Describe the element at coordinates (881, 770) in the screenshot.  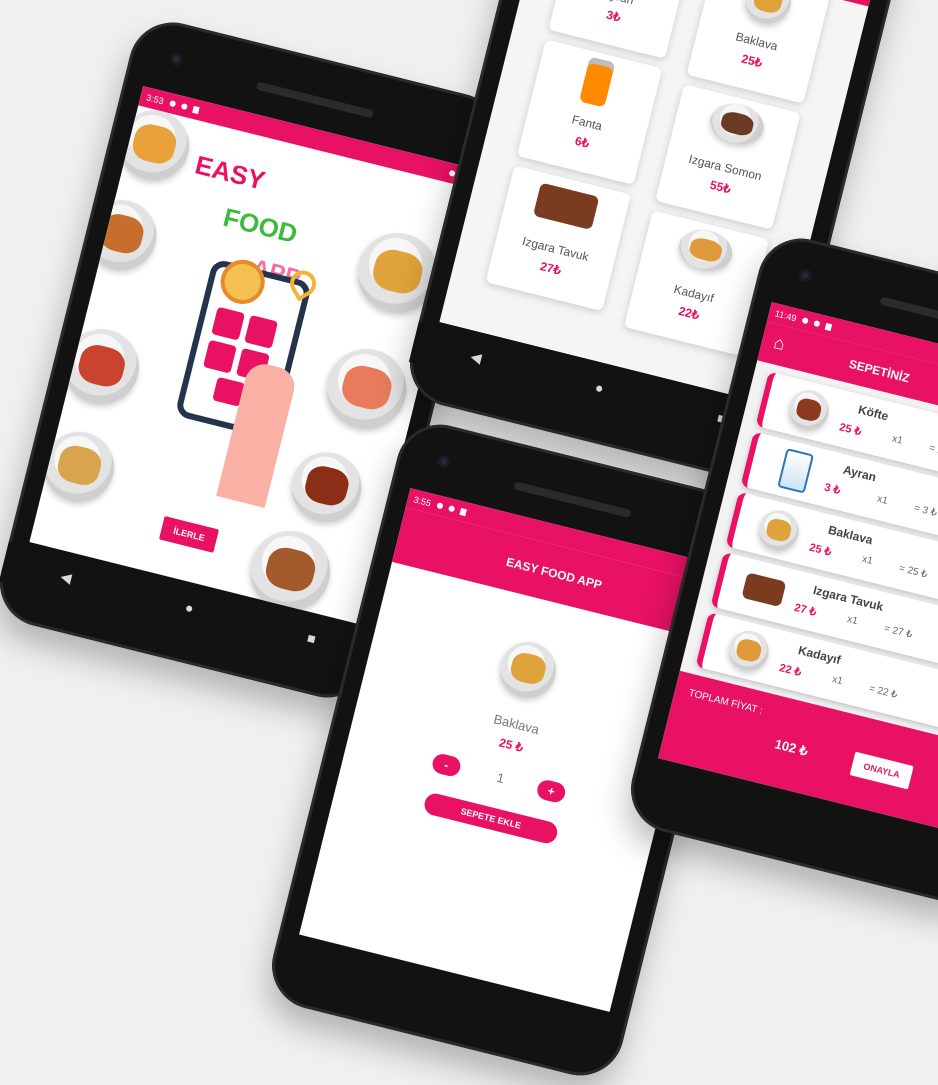
I see `confirm-button: ONAYLA` at that location.